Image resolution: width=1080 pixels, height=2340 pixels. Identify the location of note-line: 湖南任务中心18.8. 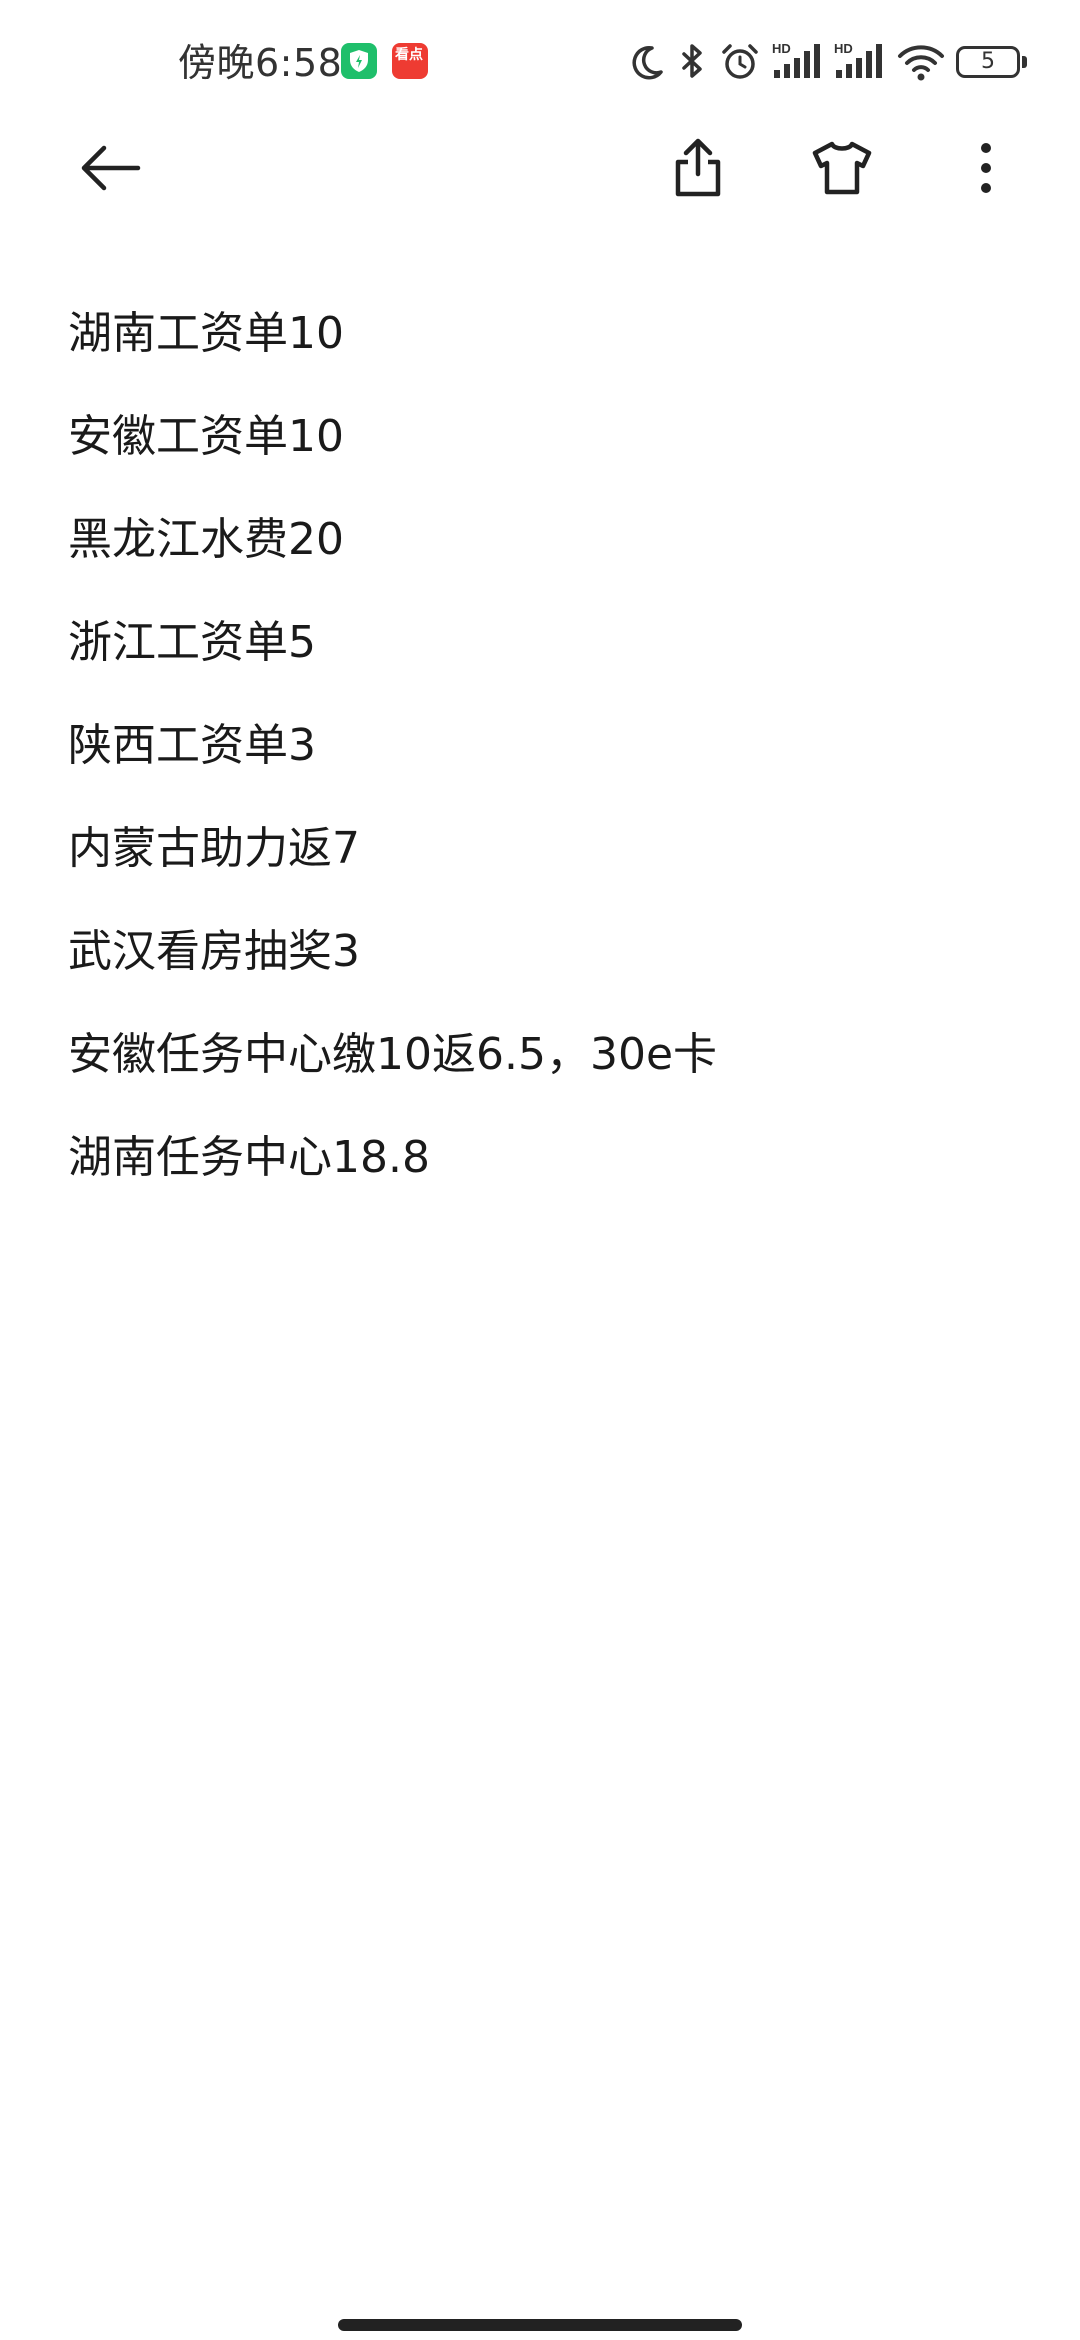
(249, 1157).